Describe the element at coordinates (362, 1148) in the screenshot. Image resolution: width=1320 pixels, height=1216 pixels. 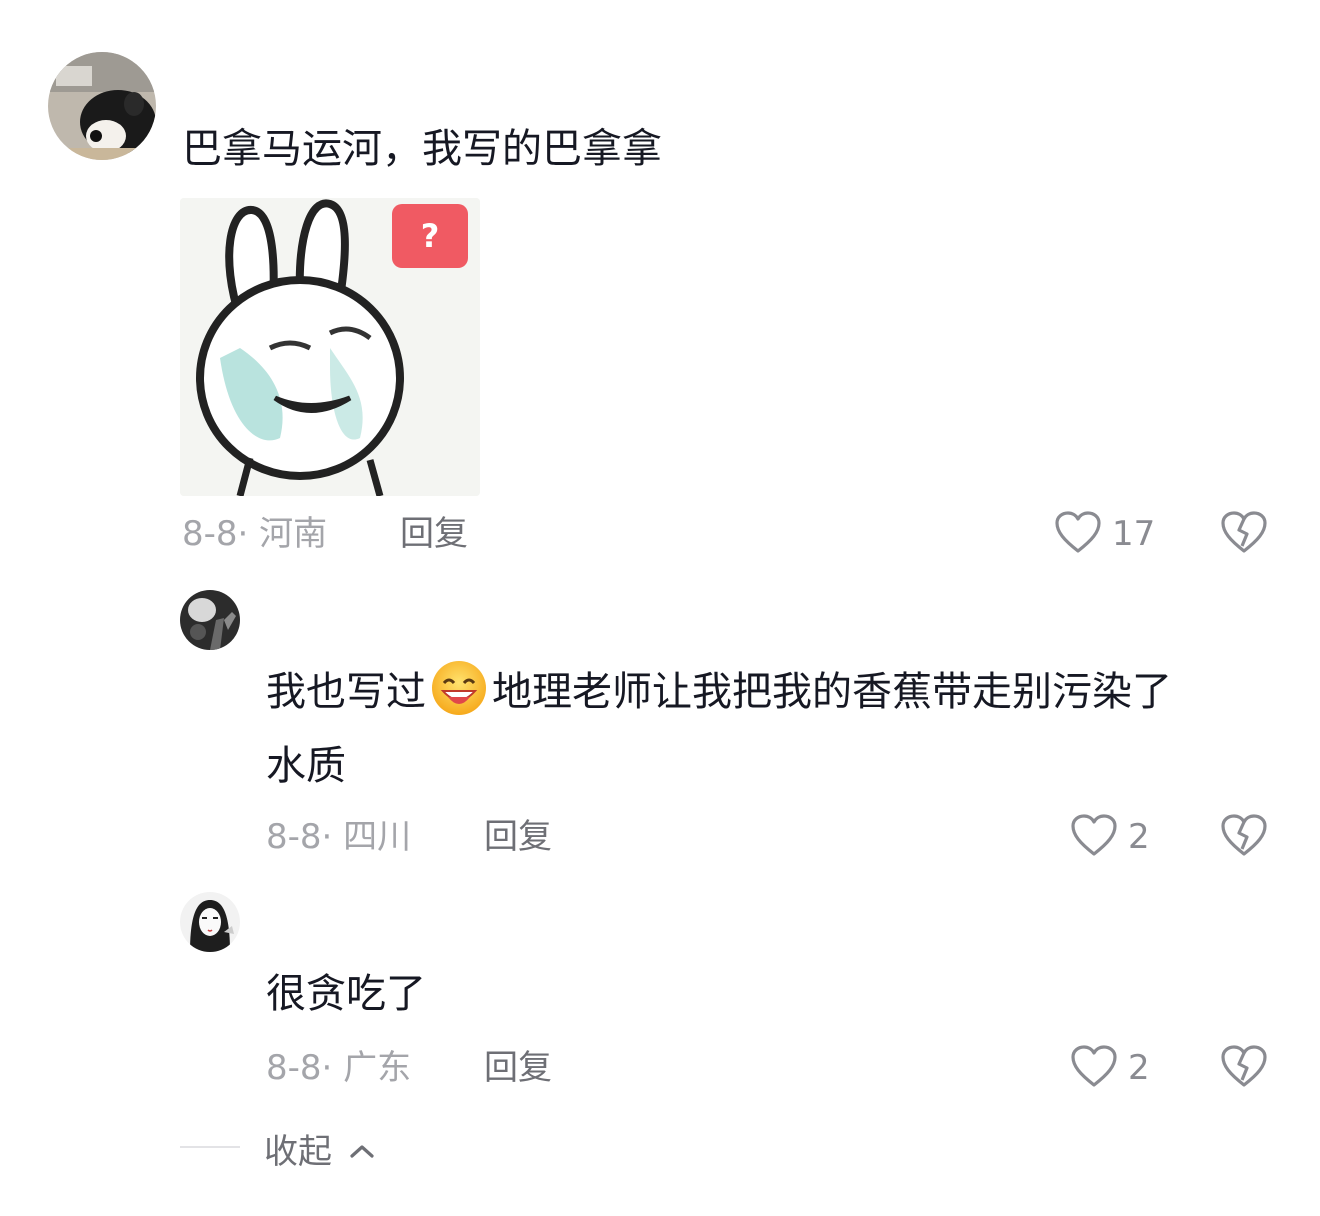
I see `chevron-up-icon` at that location.